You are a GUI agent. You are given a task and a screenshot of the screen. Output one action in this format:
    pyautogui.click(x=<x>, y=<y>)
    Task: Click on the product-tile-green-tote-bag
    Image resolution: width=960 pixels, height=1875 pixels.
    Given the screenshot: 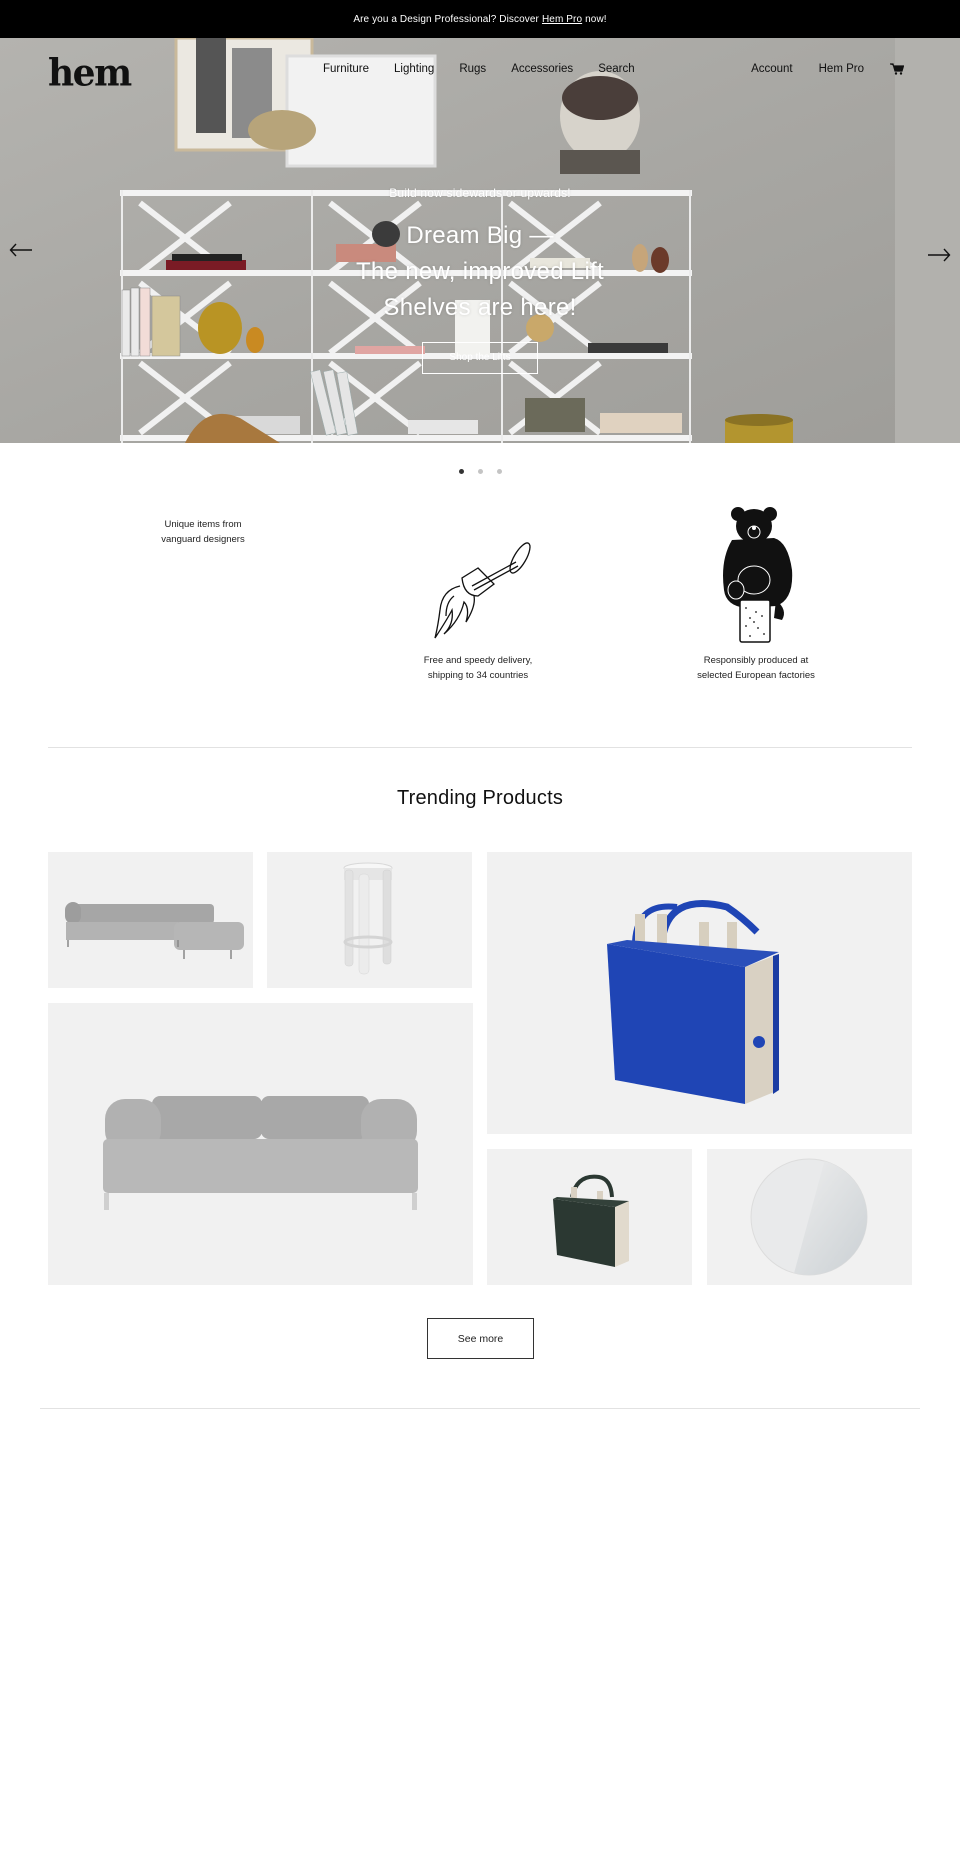 What is the action you would take?
    pyautogui.click(x=589, y=1217)
    